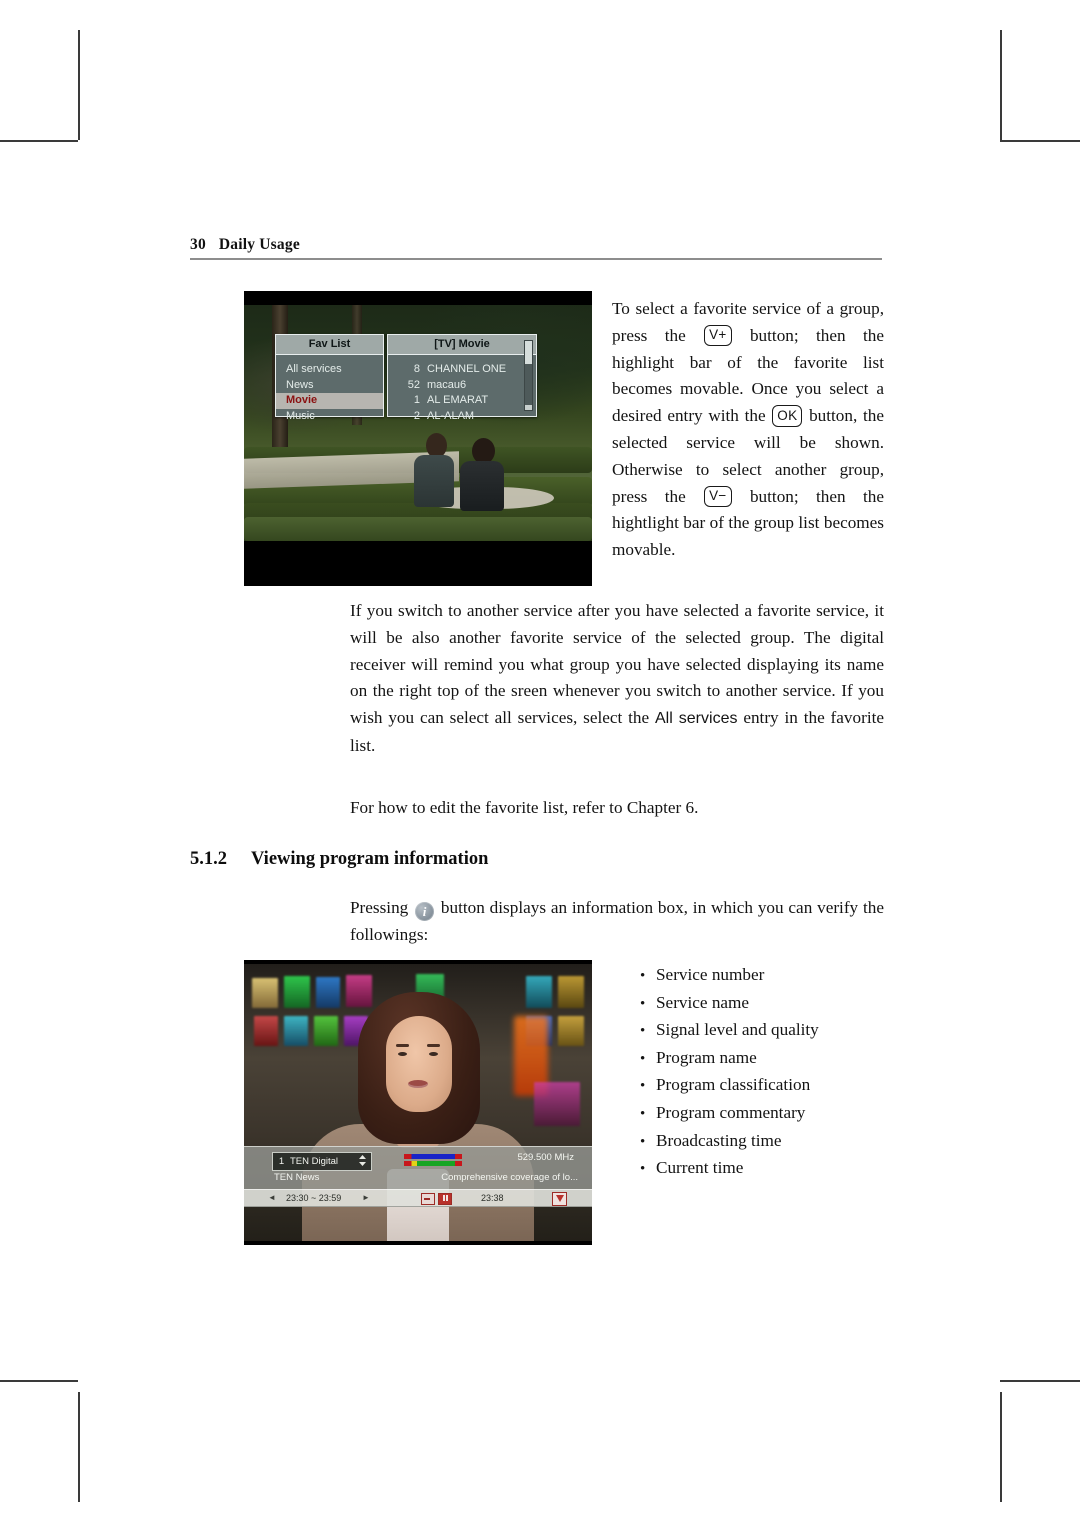  What do you see at coordinates (329, 386) in the screenshot?
I see `osd-group-item: News` at bounding box center [329, 386].